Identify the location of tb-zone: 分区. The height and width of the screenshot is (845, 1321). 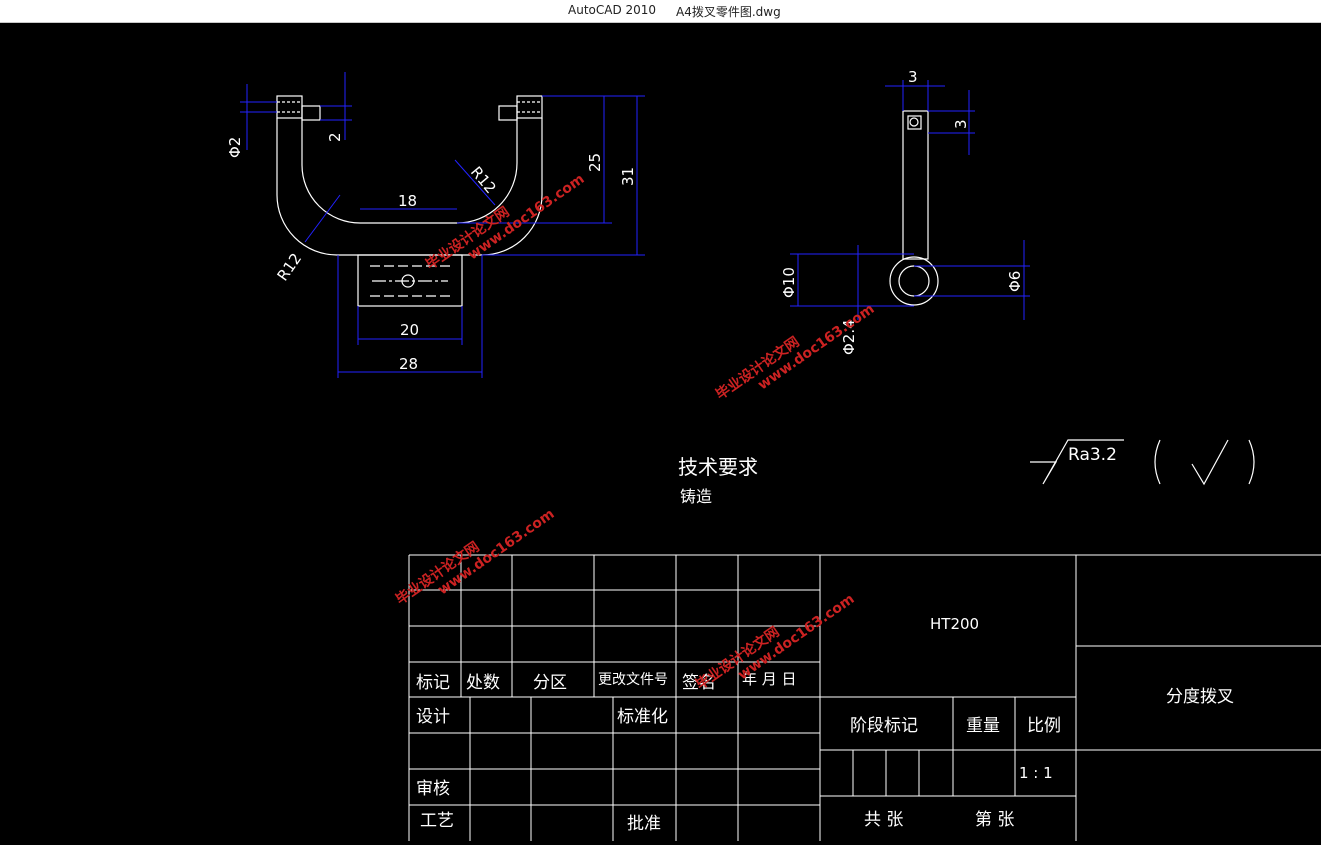
(550, 683).